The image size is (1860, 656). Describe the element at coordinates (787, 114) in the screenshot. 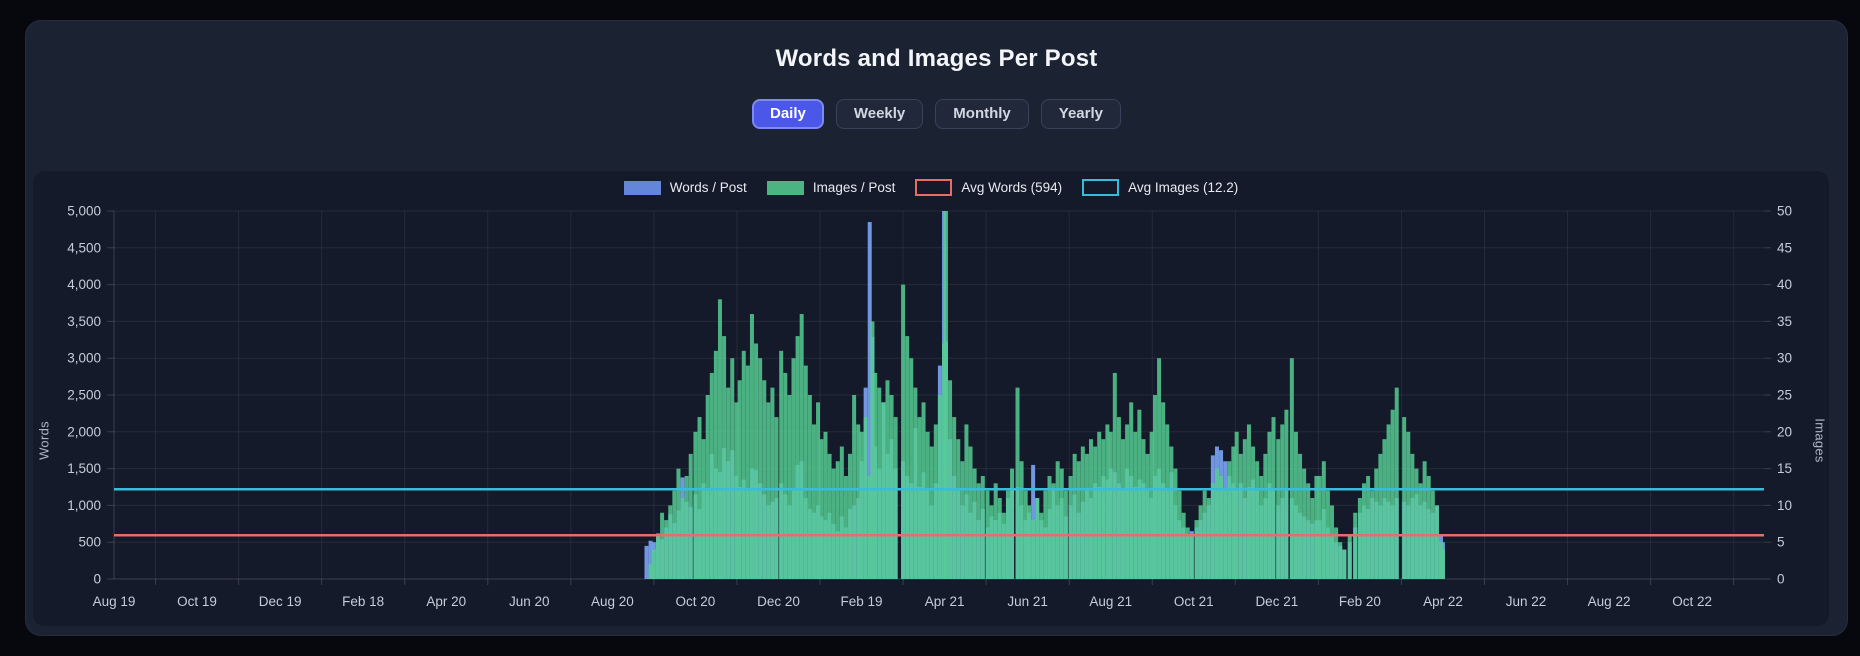

I see `daily-button: Daily` at that location.